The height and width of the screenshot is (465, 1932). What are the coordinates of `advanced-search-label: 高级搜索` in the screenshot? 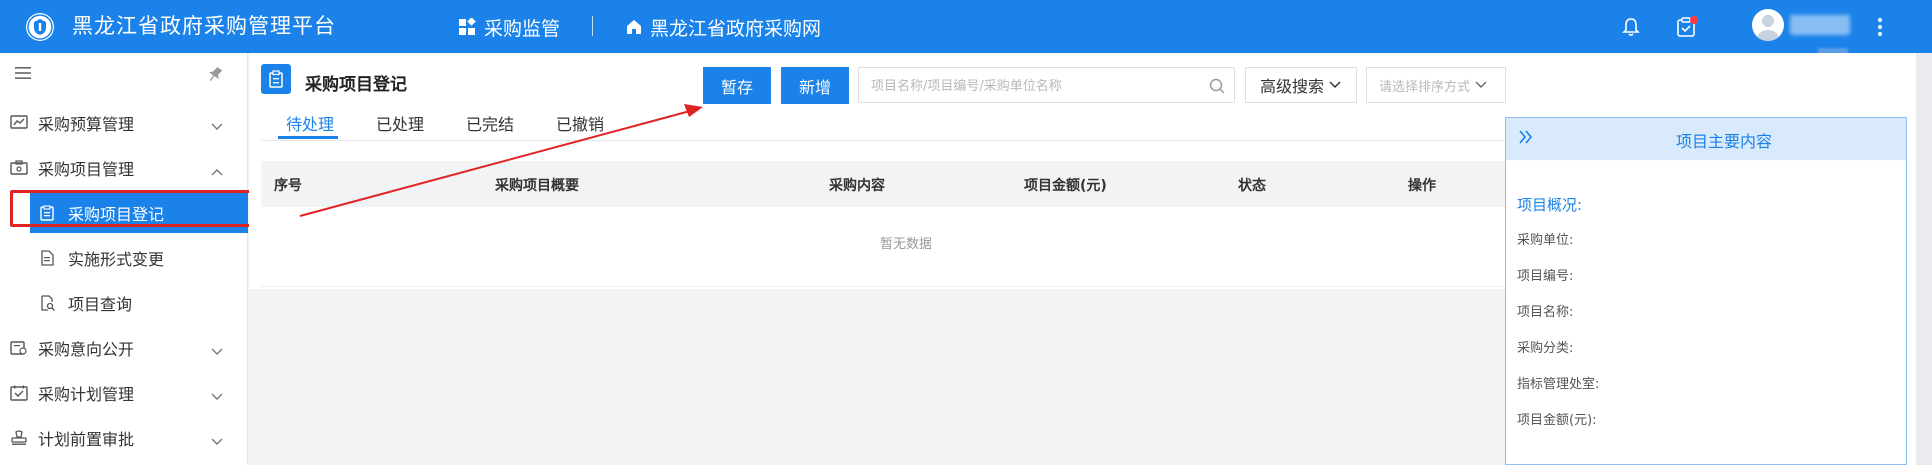 It's located at (1291, 86).